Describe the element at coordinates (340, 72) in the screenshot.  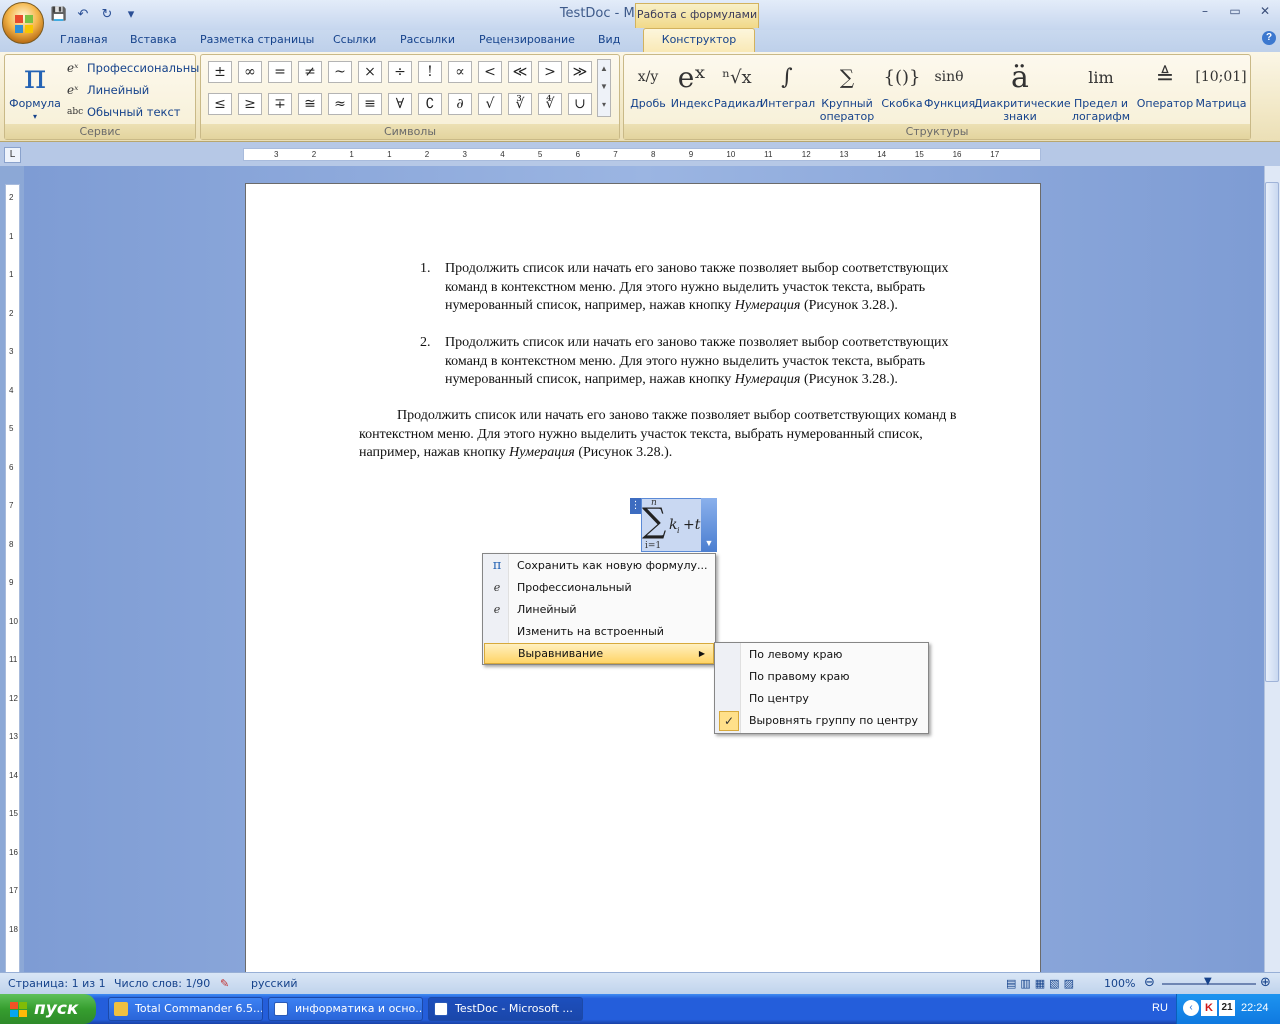
I see `symbol-button: ~` at that location.